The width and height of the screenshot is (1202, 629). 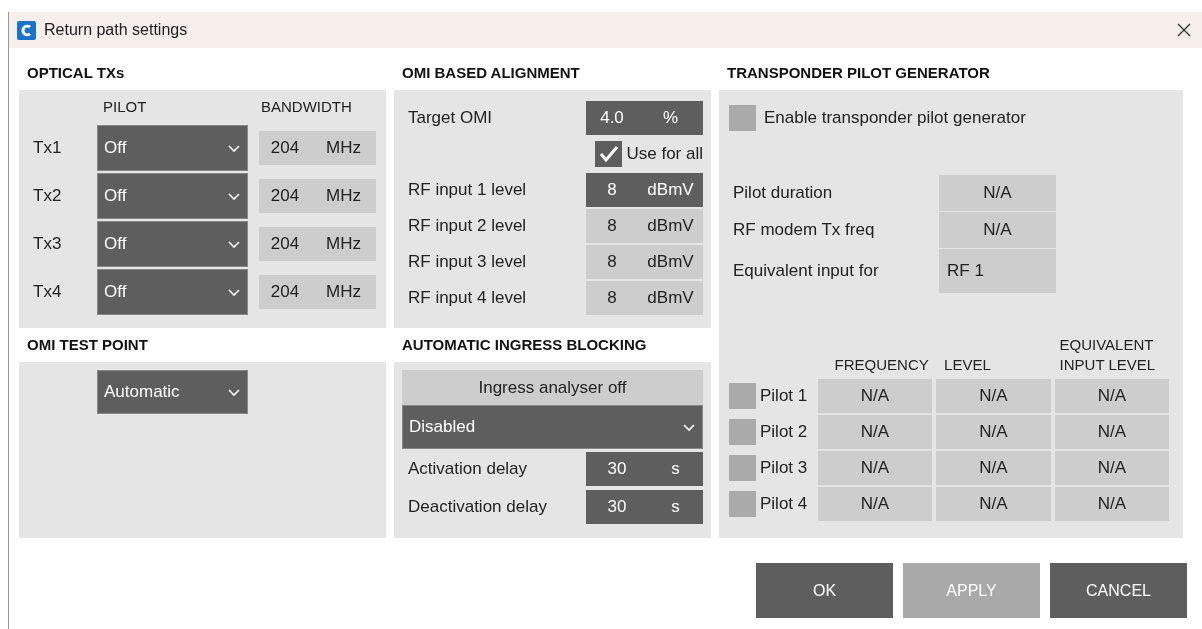 What do you see at coordinates (48, 292) in the screenshot?
I see `row-label: Tx4` at bounding box center [48, 292].